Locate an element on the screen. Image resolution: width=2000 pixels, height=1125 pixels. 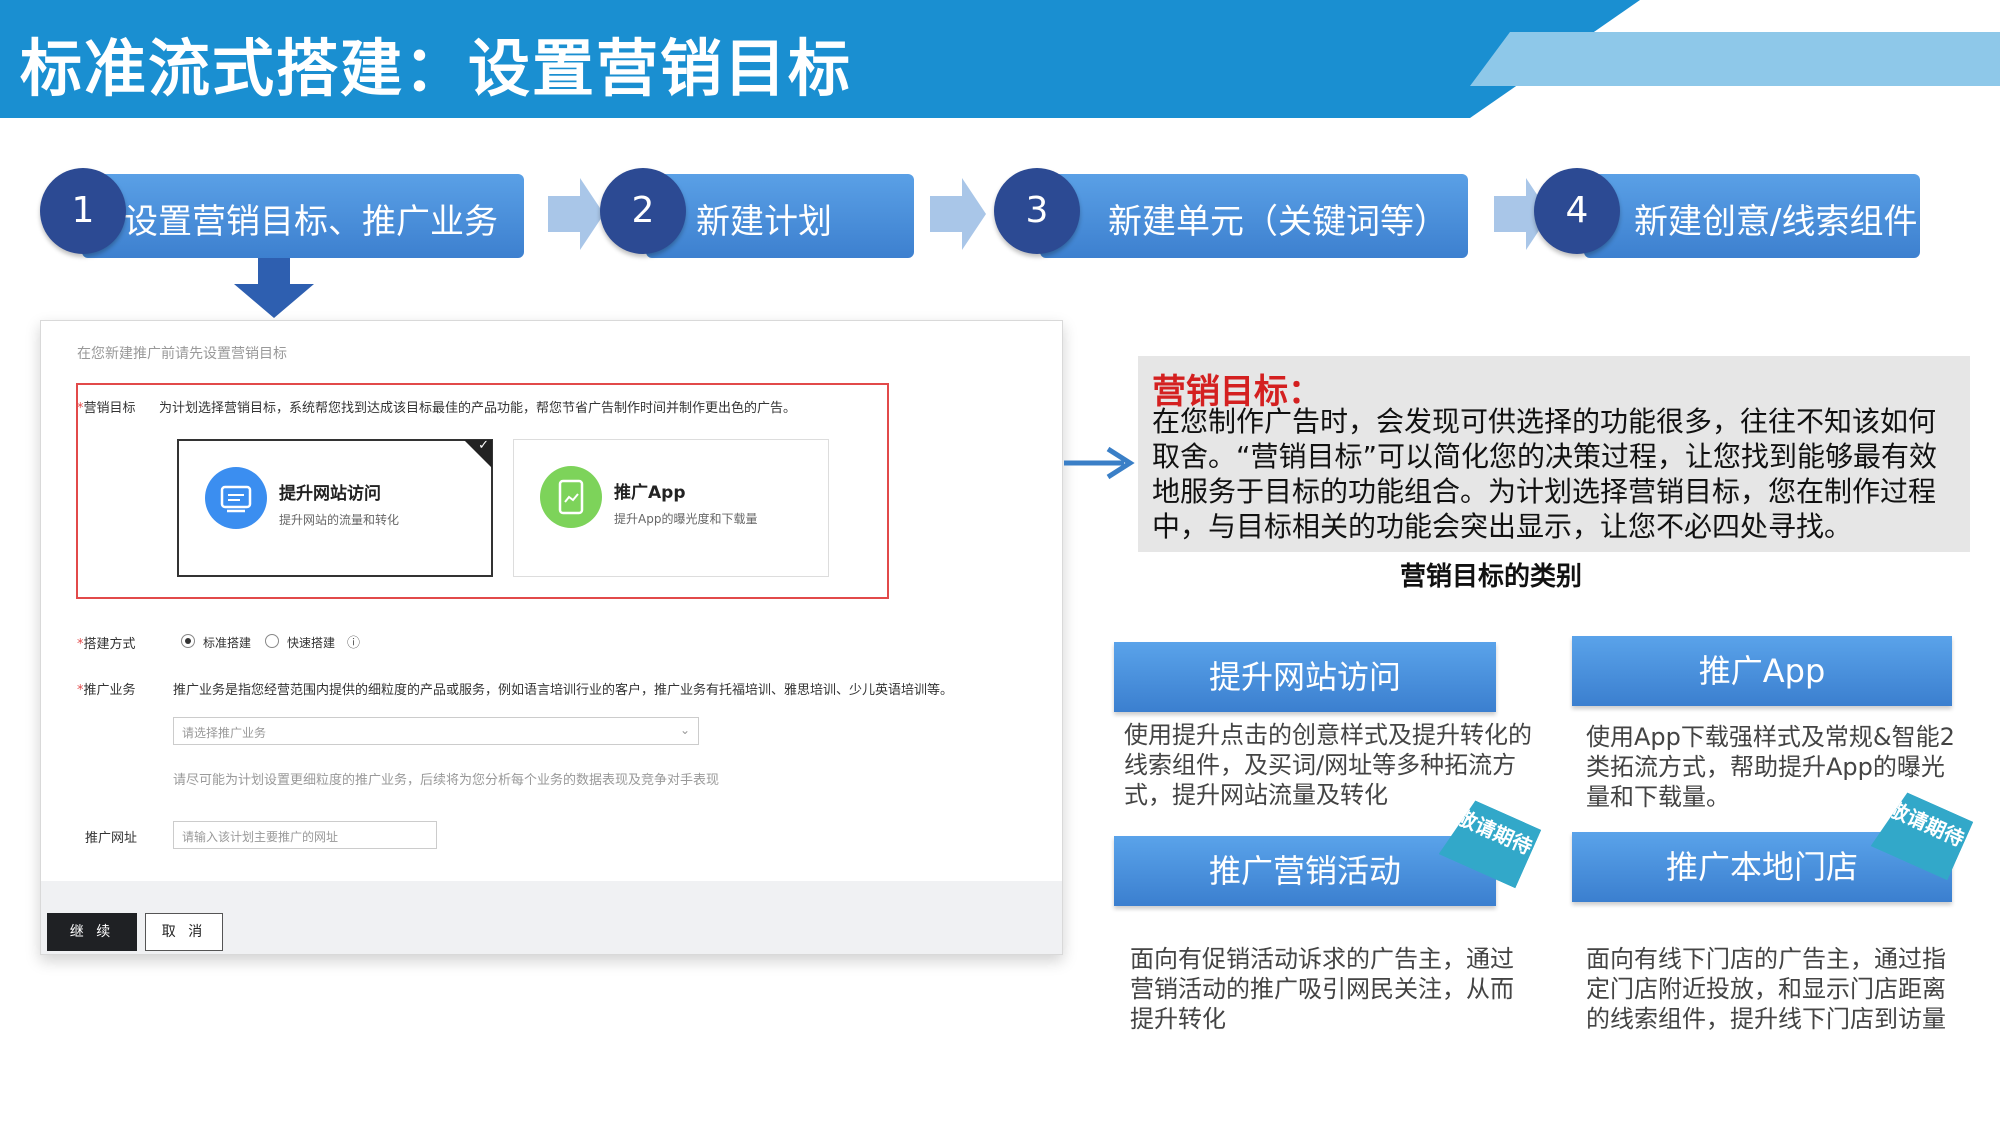
step-1-label: 设置营销目标、推广业务 is located at coordinates (311, 222).